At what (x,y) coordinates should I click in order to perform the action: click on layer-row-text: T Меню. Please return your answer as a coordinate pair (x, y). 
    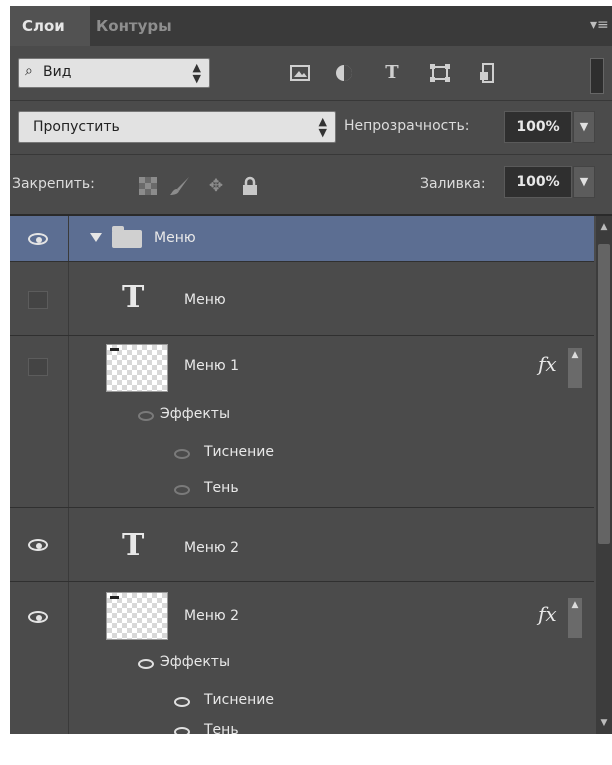
    Looking at the image, I should click on (302, 299).